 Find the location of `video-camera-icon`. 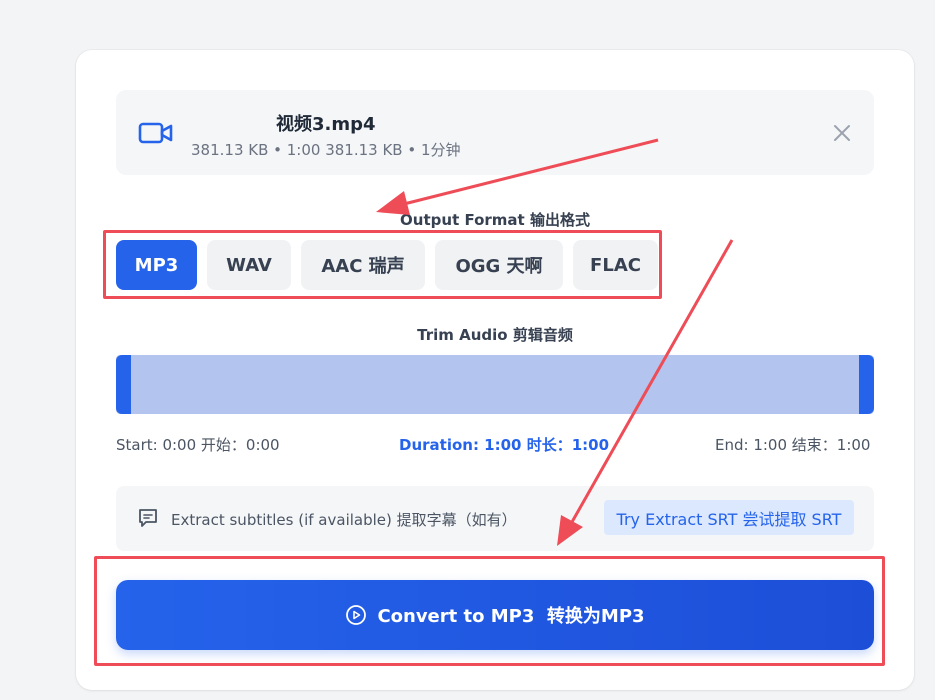

video-camera-icon is located at coordinates (155, 133).